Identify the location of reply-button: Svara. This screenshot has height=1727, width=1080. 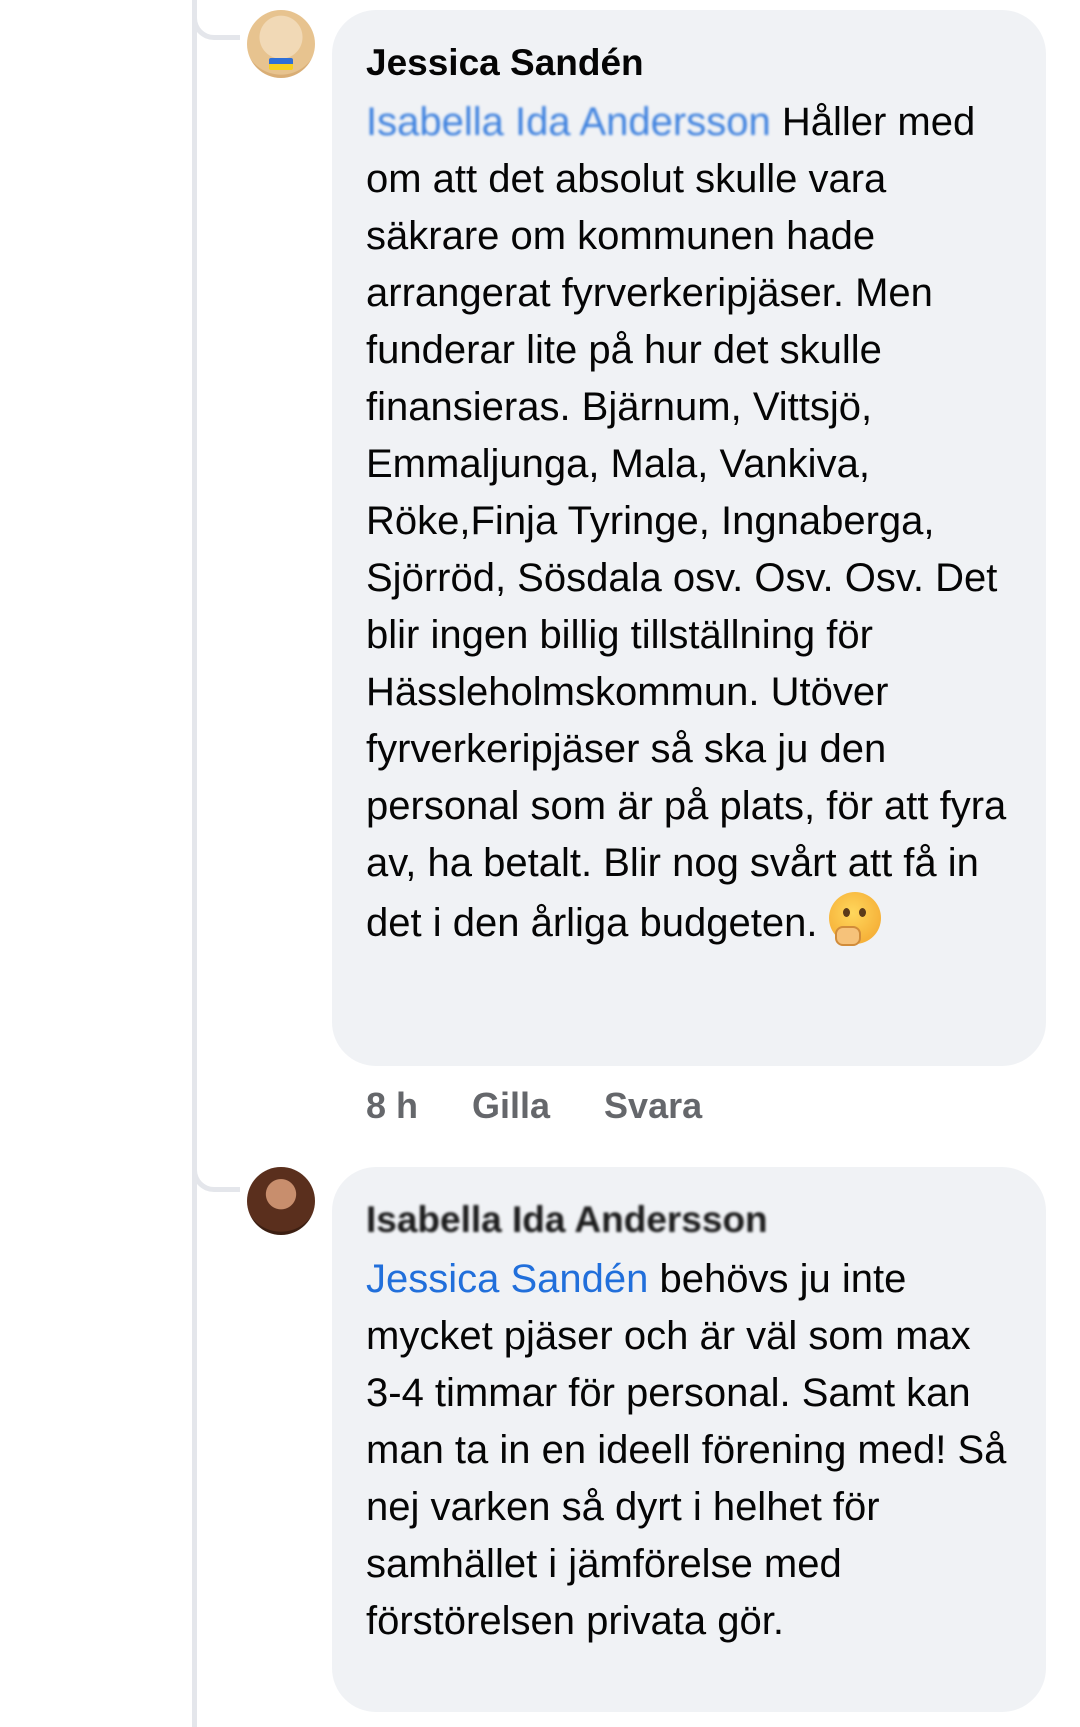
(653, 1106).